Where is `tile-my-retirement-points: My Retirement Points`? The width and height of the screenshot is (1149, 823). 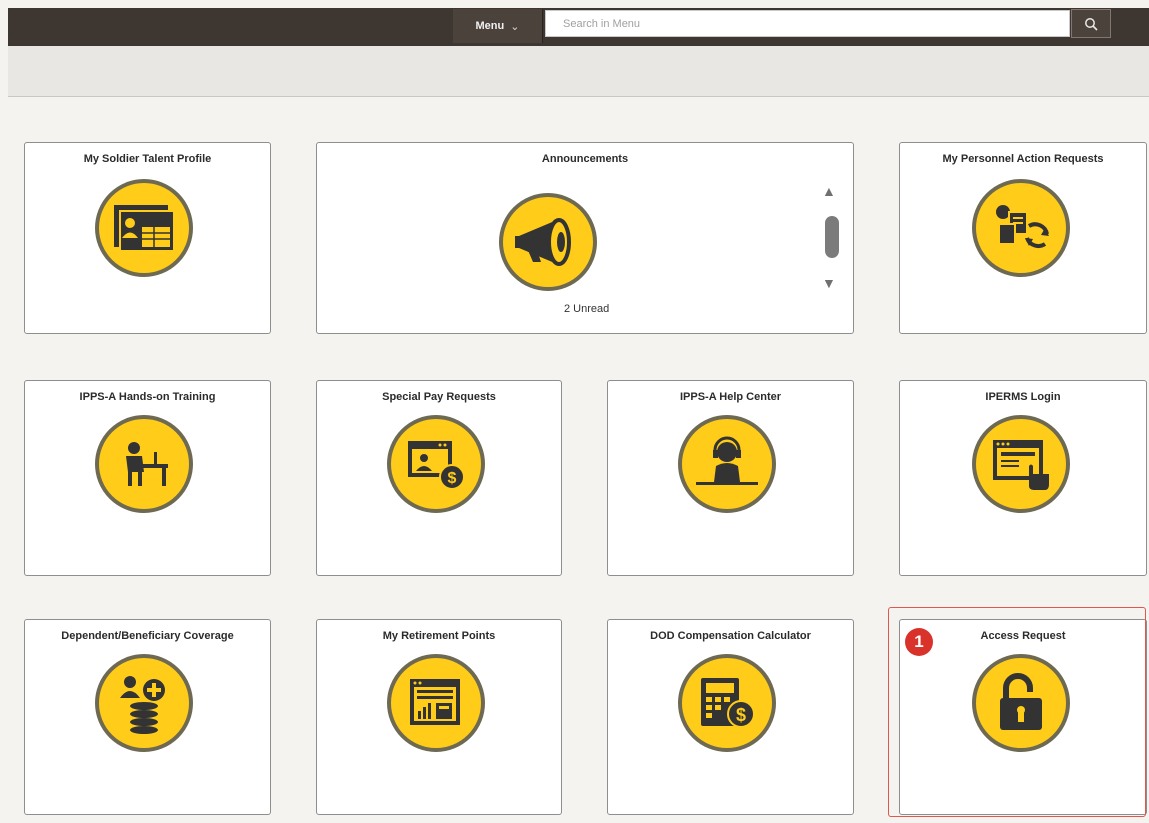 tile-my-retirement-points: My Retirement Points is located at coordinates (439, 717).